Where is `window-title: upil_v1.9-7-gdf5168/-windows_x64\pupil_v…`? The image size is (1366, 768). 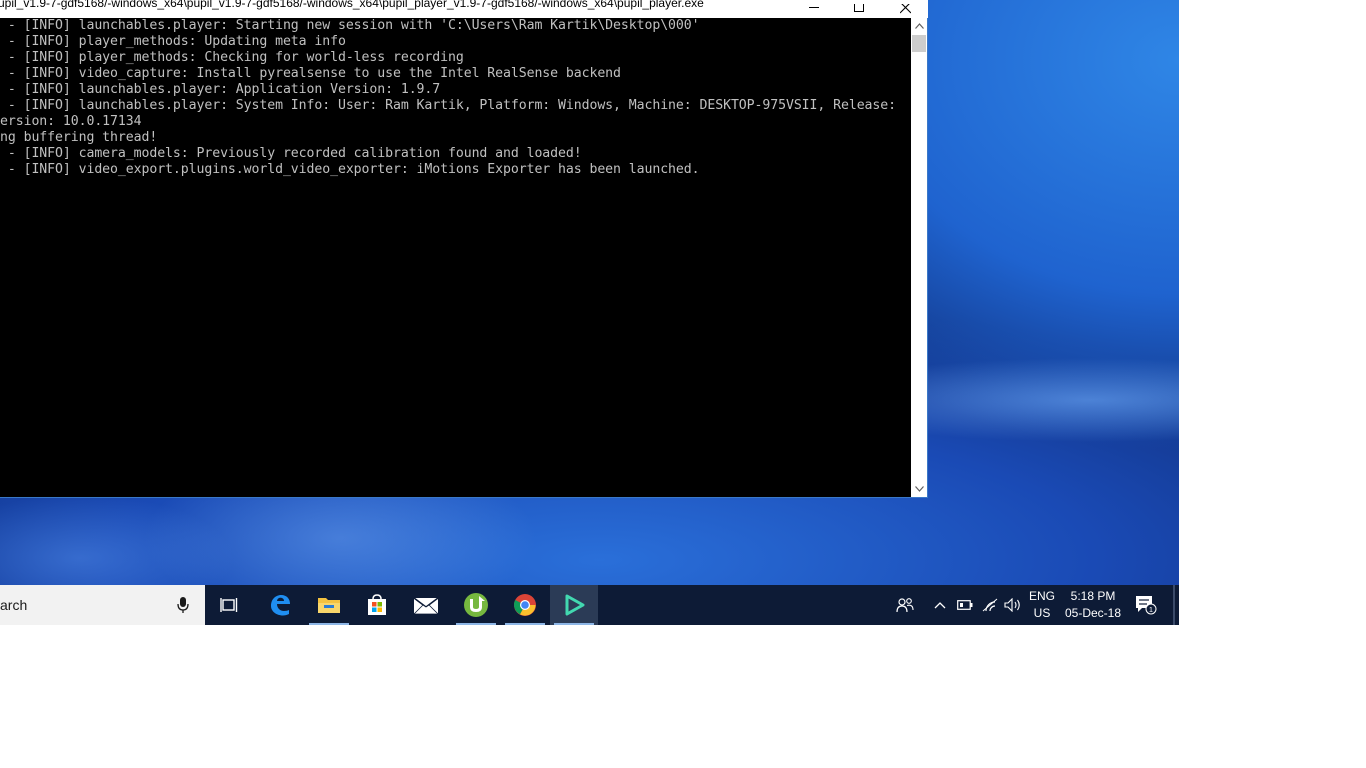
window-title: upil_v1.9-7-gdf5168/-windows_x64\pupil_v… is located at coordinates (352, 5).